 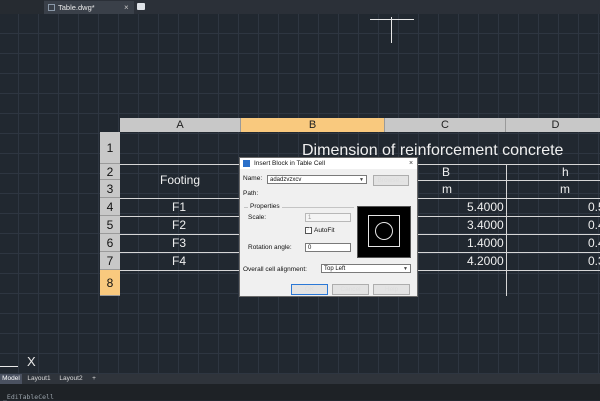 I want to click on new-tab-icon, so click(x=141, y=6).